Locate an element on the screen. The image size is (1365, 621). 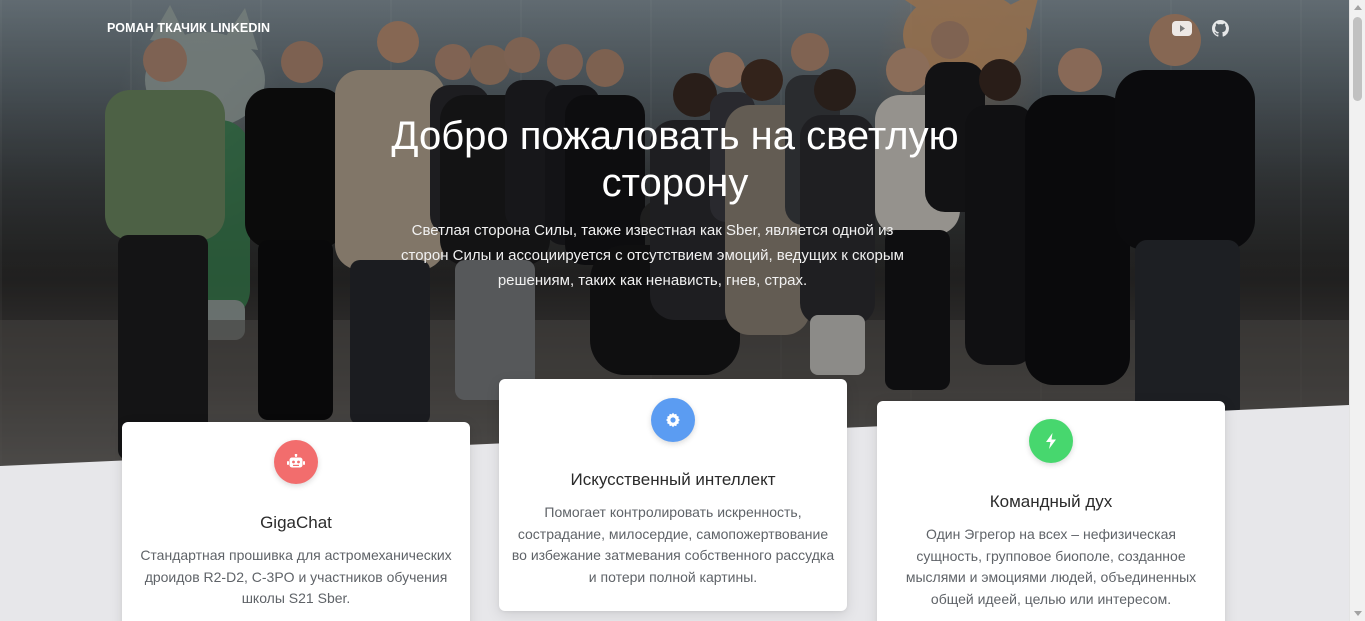
scroll-down-arrow-icon is located at coordinates (1358, 613).